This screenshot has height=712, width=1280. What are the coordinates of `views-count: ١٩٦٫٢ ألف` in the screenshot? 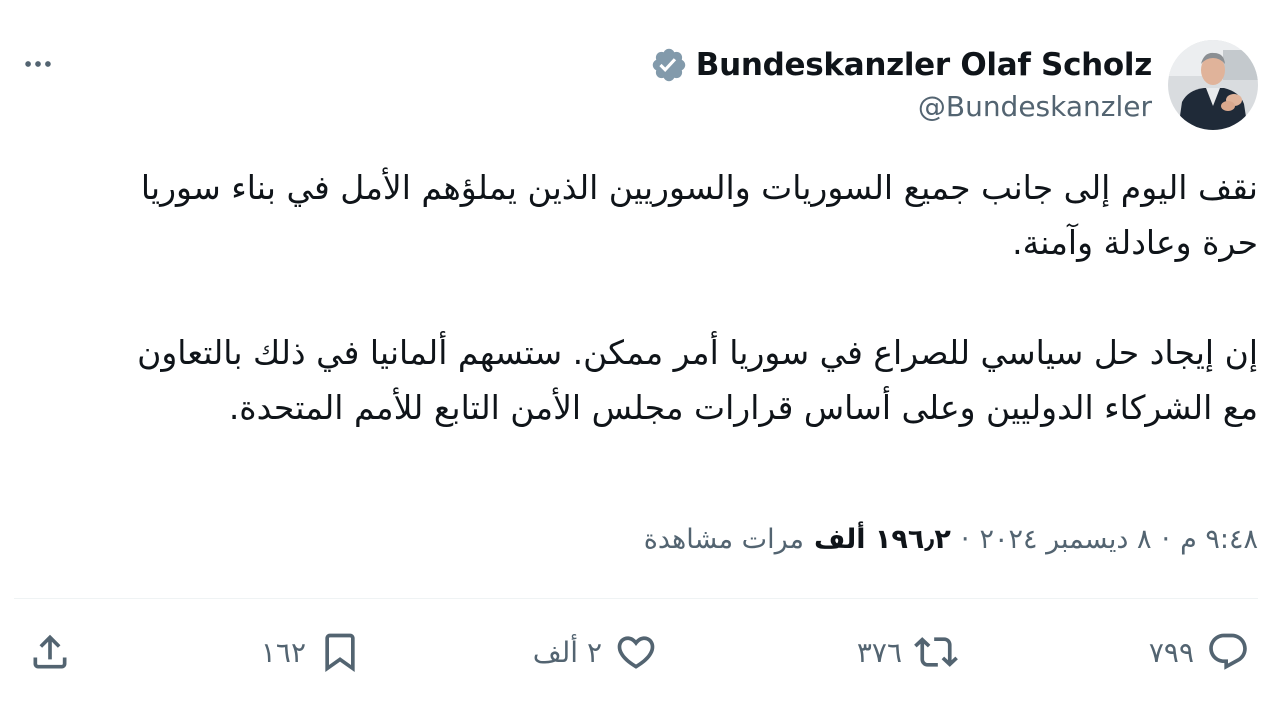 It's located at (882, 539).